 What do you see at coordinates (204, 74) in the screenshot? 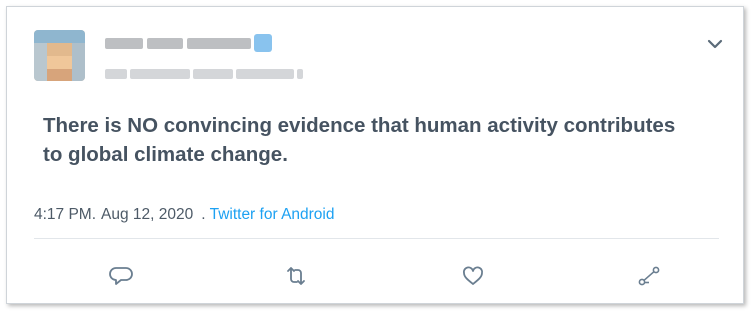
I see `handle-redacted` at bounding box center [204, 74].